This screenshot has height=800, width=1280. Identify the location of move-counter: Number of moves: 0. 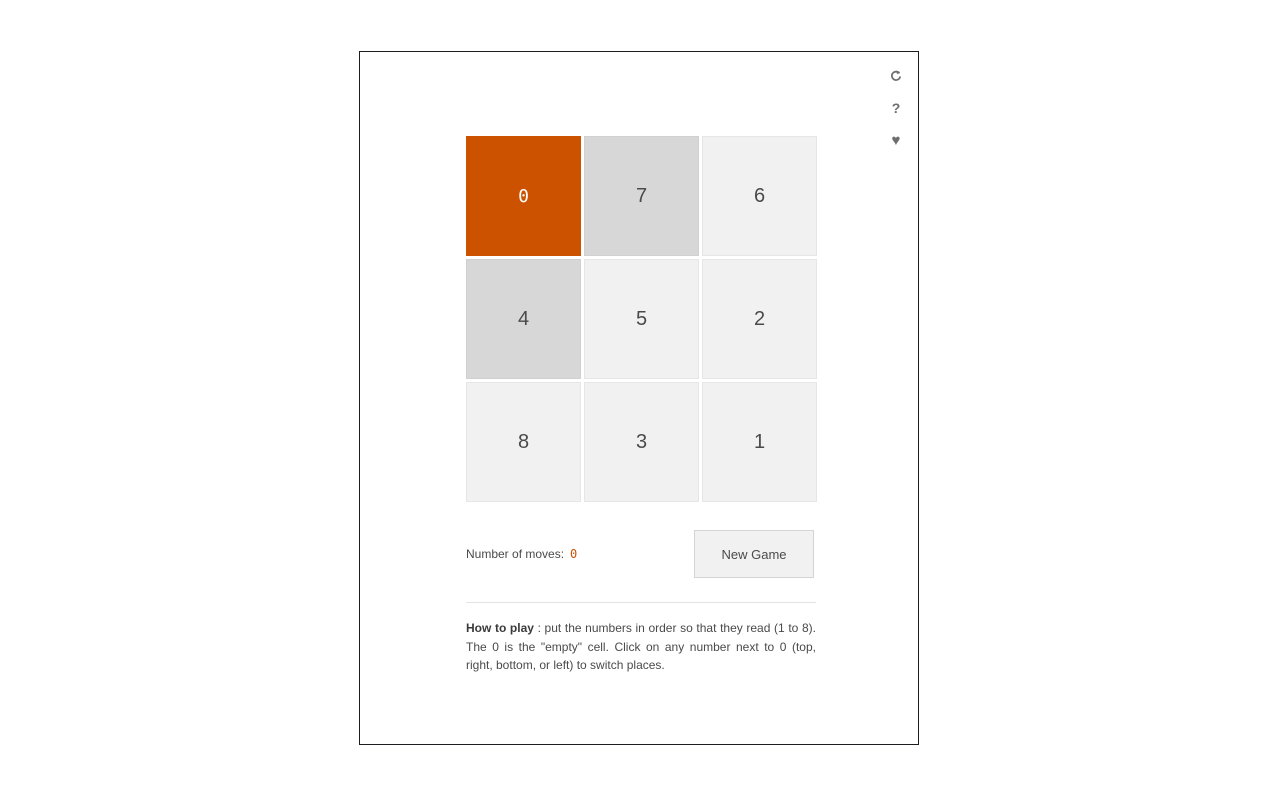
(521, 554).